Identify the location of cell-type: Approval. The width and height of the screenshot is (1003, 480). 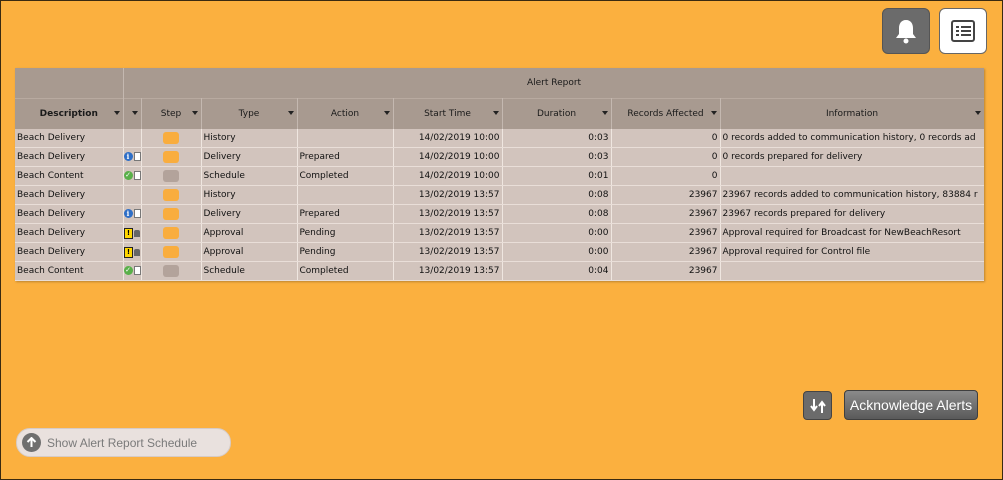
(249, 233).